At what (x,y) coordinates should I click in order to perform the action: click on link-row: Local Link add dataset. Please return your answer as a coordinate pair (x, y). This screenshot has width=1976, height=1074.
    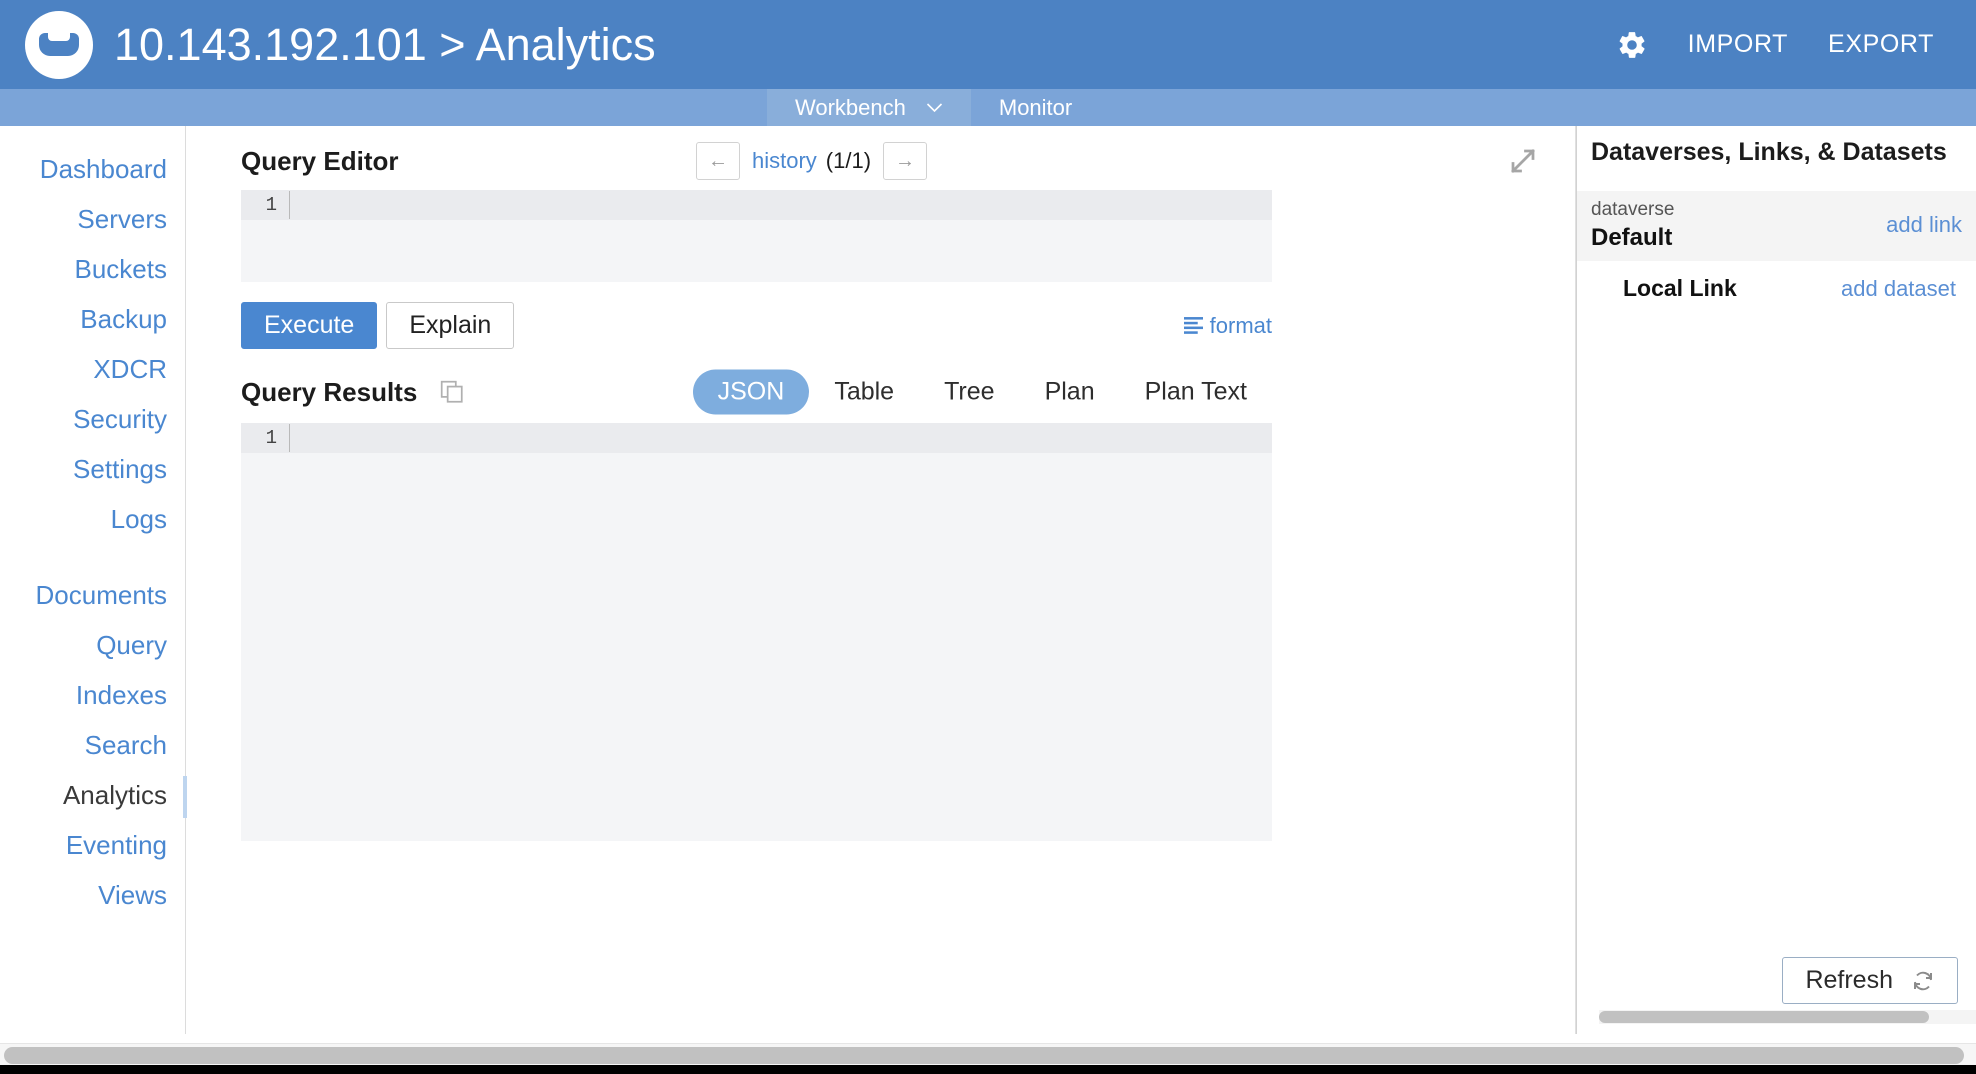
    Looking at the image, I should click on (1776, 281).